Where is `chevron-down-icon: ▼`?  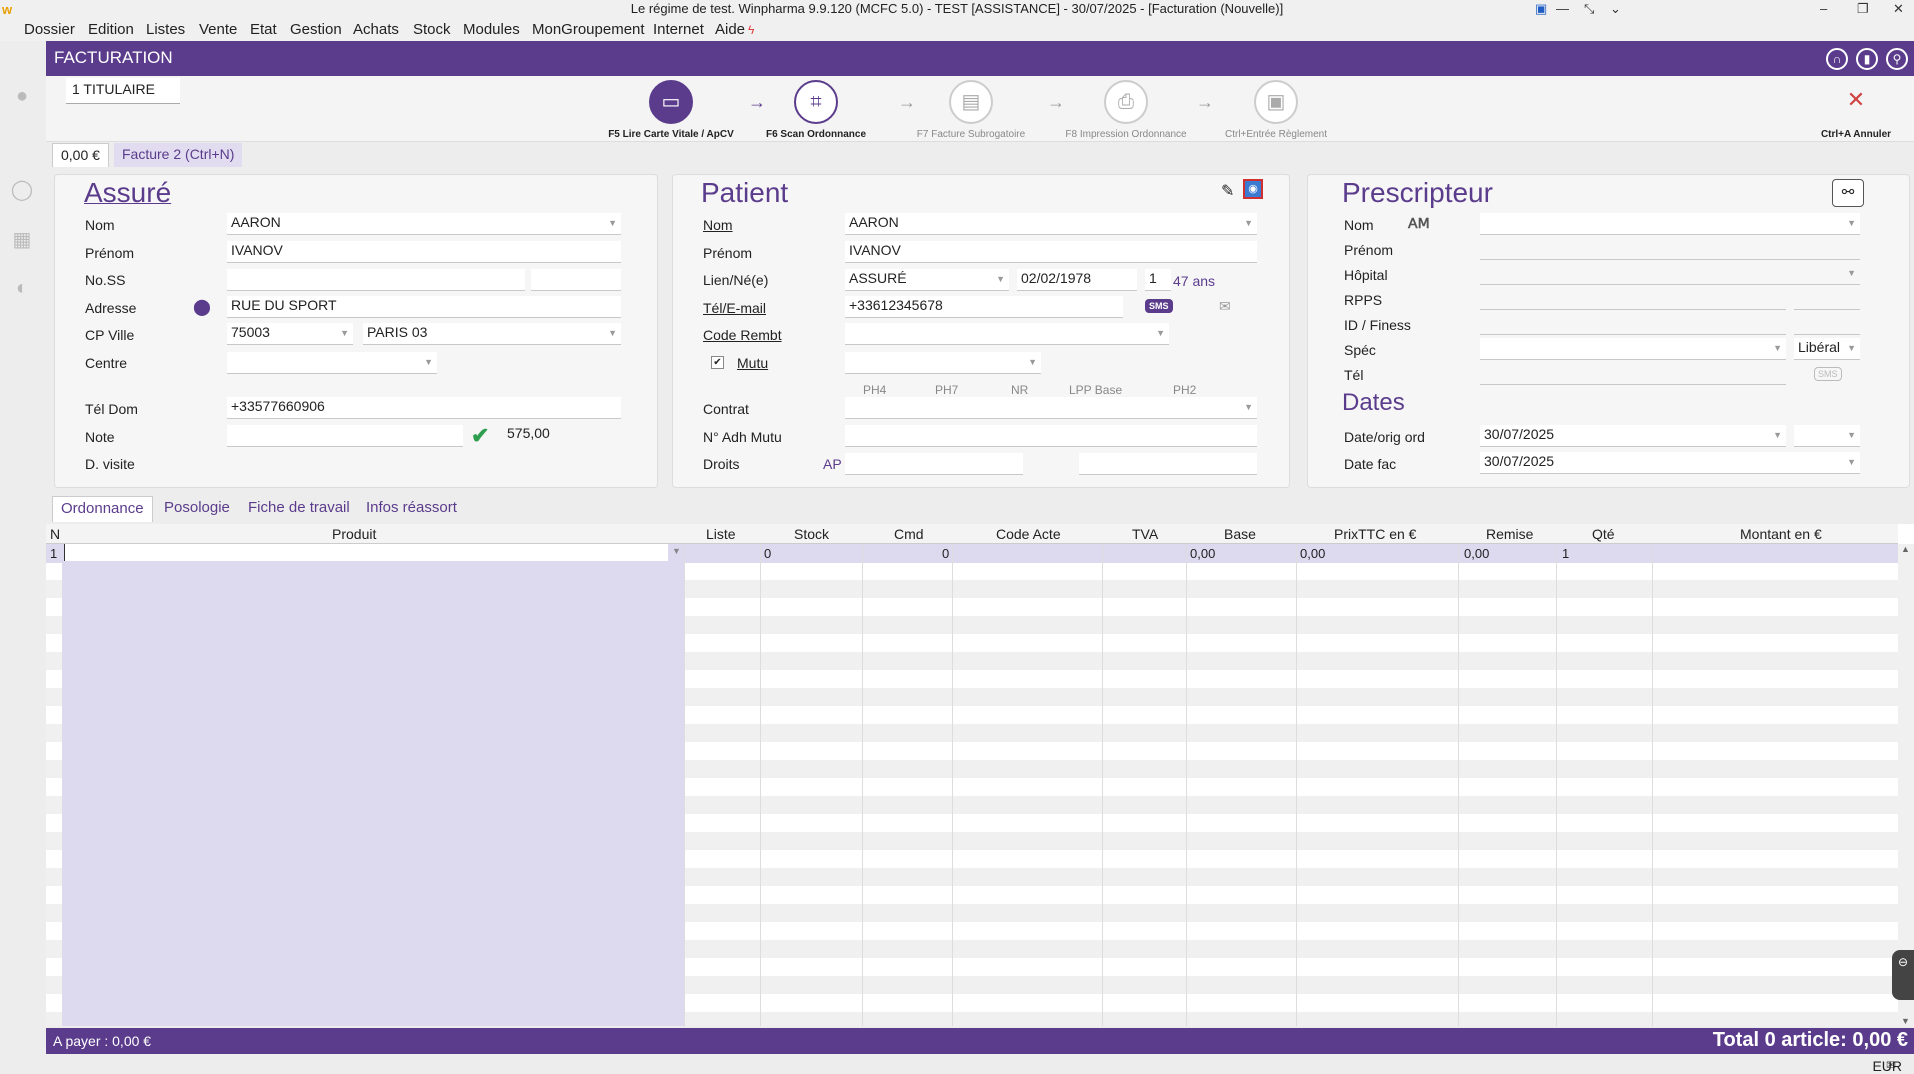
chevron-down-icon: ▼ is located at coordinates (676, 551).